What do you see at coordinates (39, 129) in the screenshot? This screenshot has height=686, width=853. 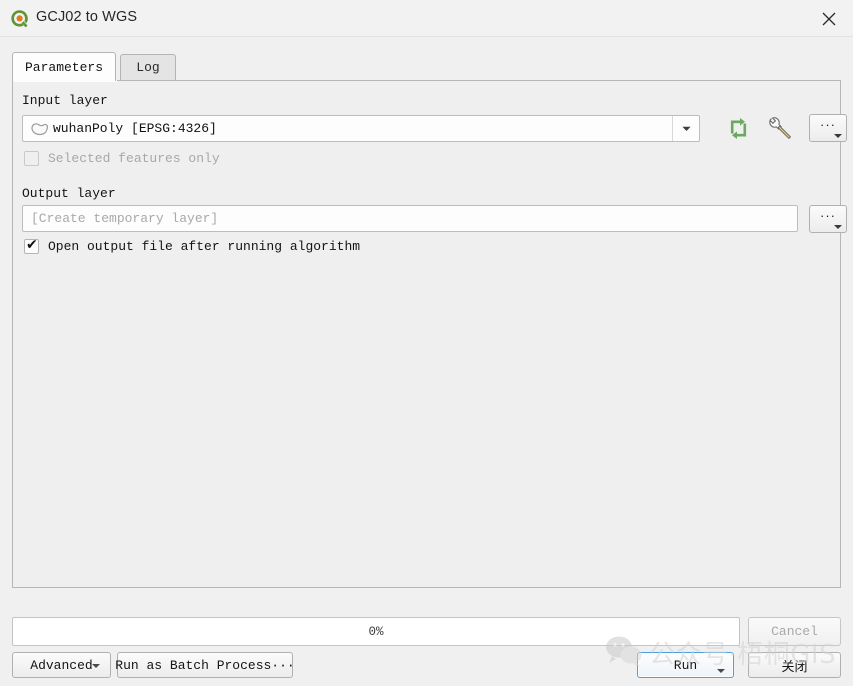 I see `polygon-layer-icon` at bounding box center [39, 129].